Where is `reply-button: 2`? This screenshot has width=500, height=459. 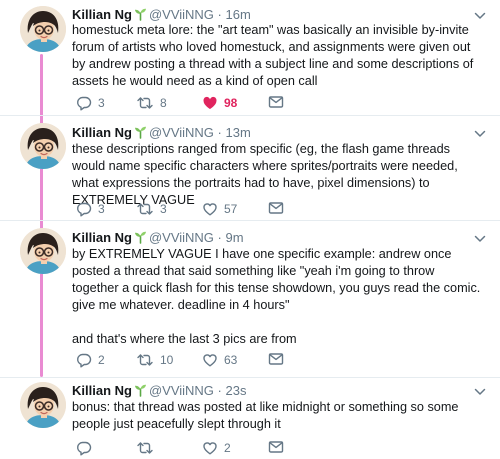 reply-button: 2 is located at coordinates (90, 360).